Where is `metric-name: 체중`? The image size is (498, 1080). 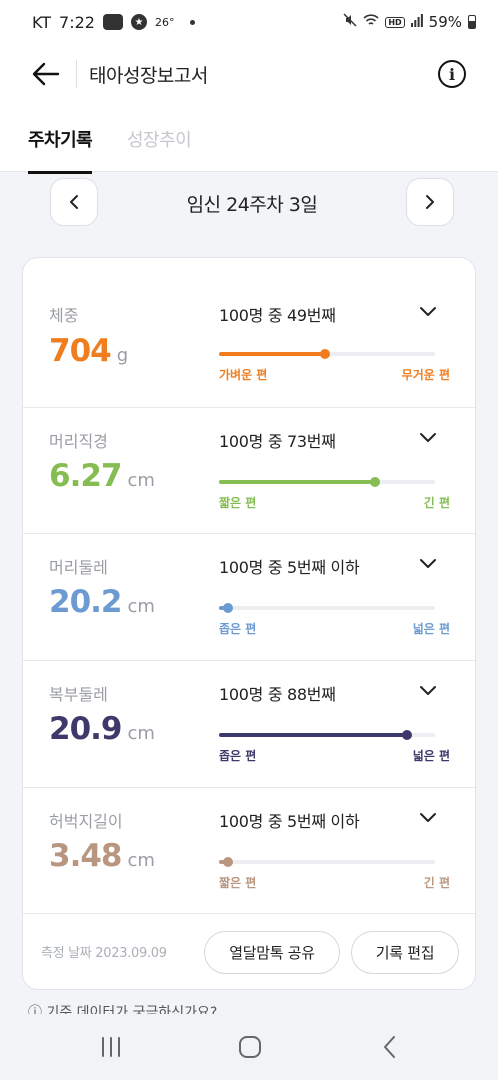
metric-name: 체중 is located at coordinates (64, 315).